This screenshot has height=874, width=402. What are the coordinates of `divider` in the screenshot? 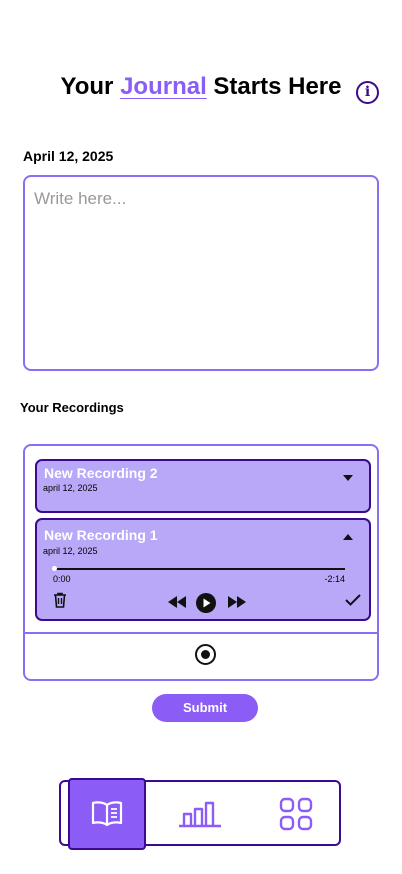 It's located at (201, 633).